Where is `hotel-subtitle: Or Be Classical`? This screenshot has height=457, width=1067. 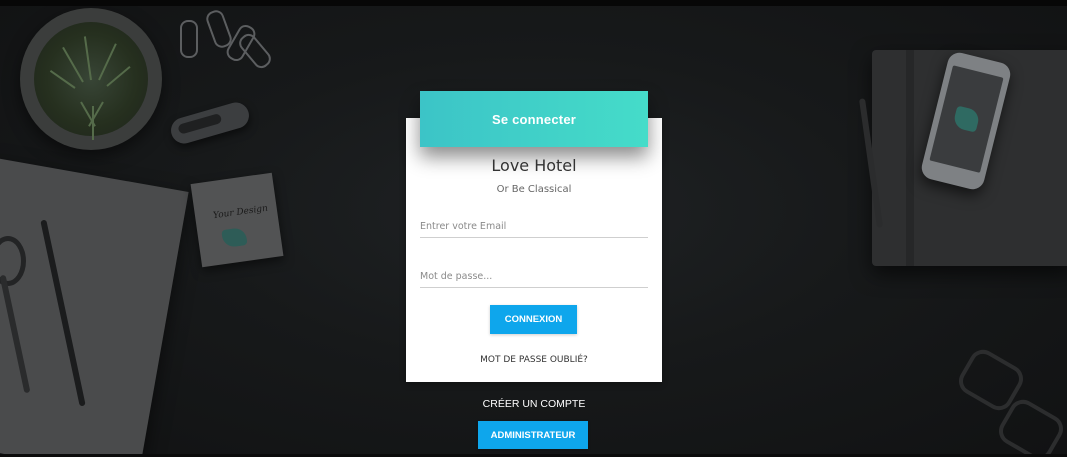
hotel-subtitle: Or Be Classical is located at coordinates (534, 189).